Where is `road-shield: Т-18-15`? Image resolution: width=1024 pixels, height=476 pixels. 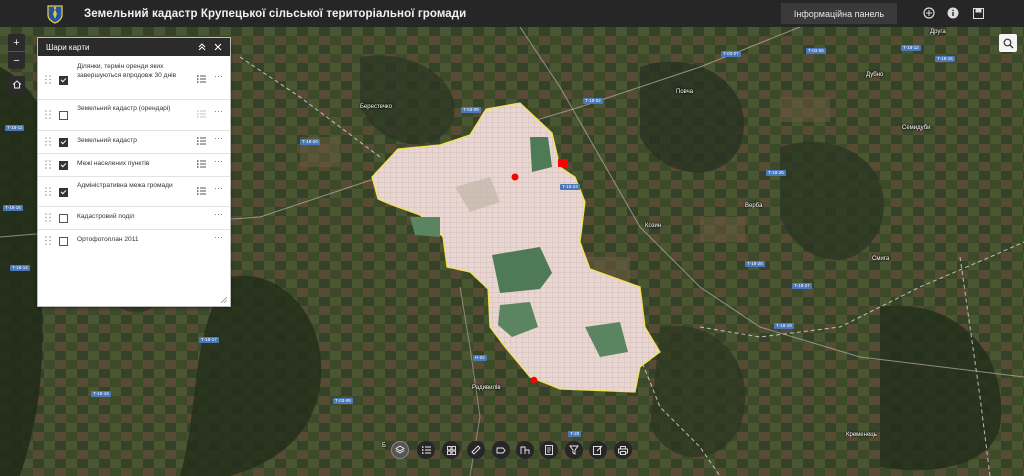
road-shield: Т-18-15 is located at coordinates (945, 59).